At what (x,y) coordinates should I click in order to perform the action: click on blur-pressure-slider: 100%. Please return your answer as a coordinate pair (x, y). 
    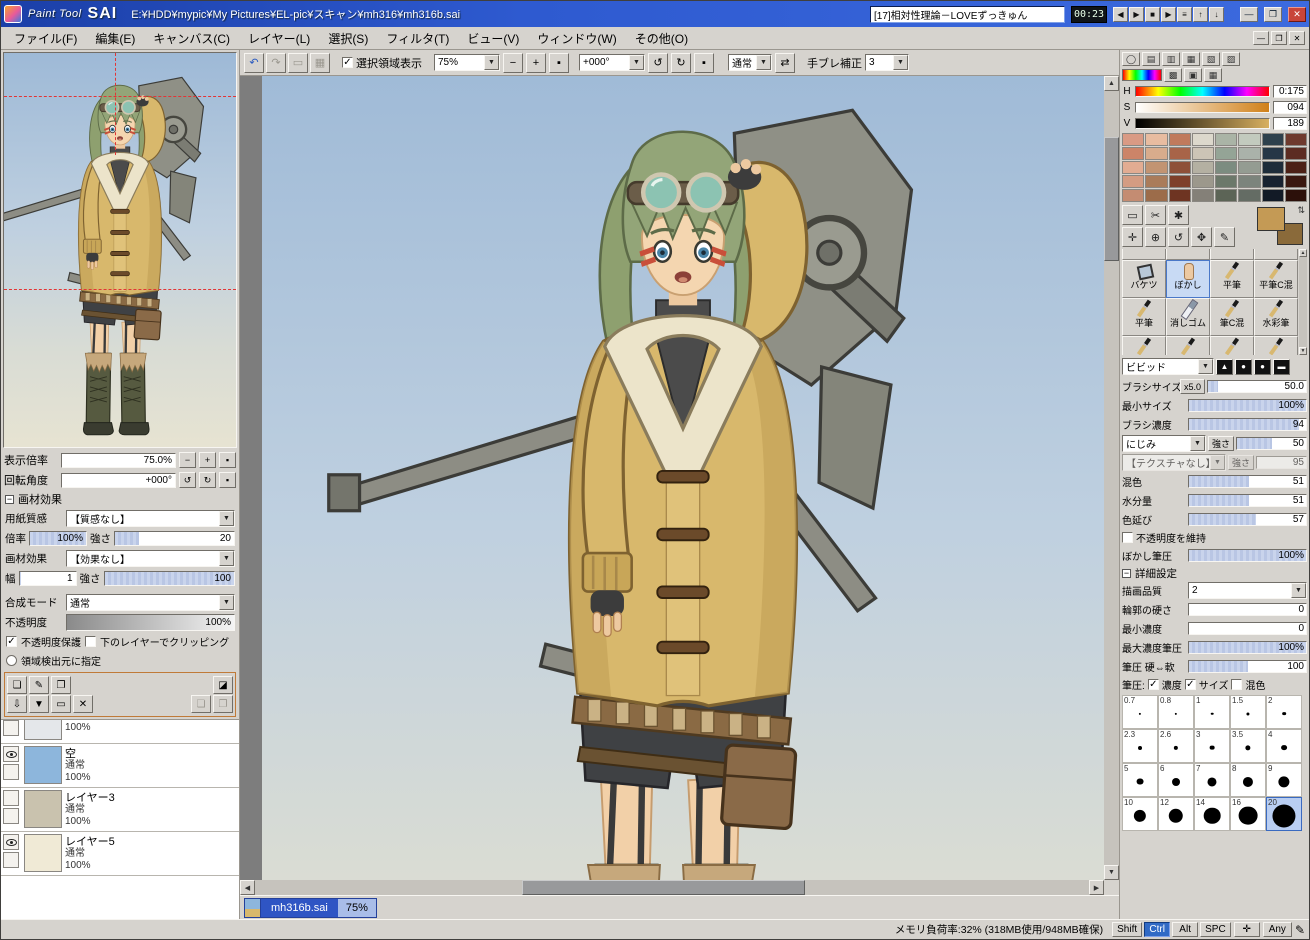
    Looking at the image, I should click on (1247, 555).